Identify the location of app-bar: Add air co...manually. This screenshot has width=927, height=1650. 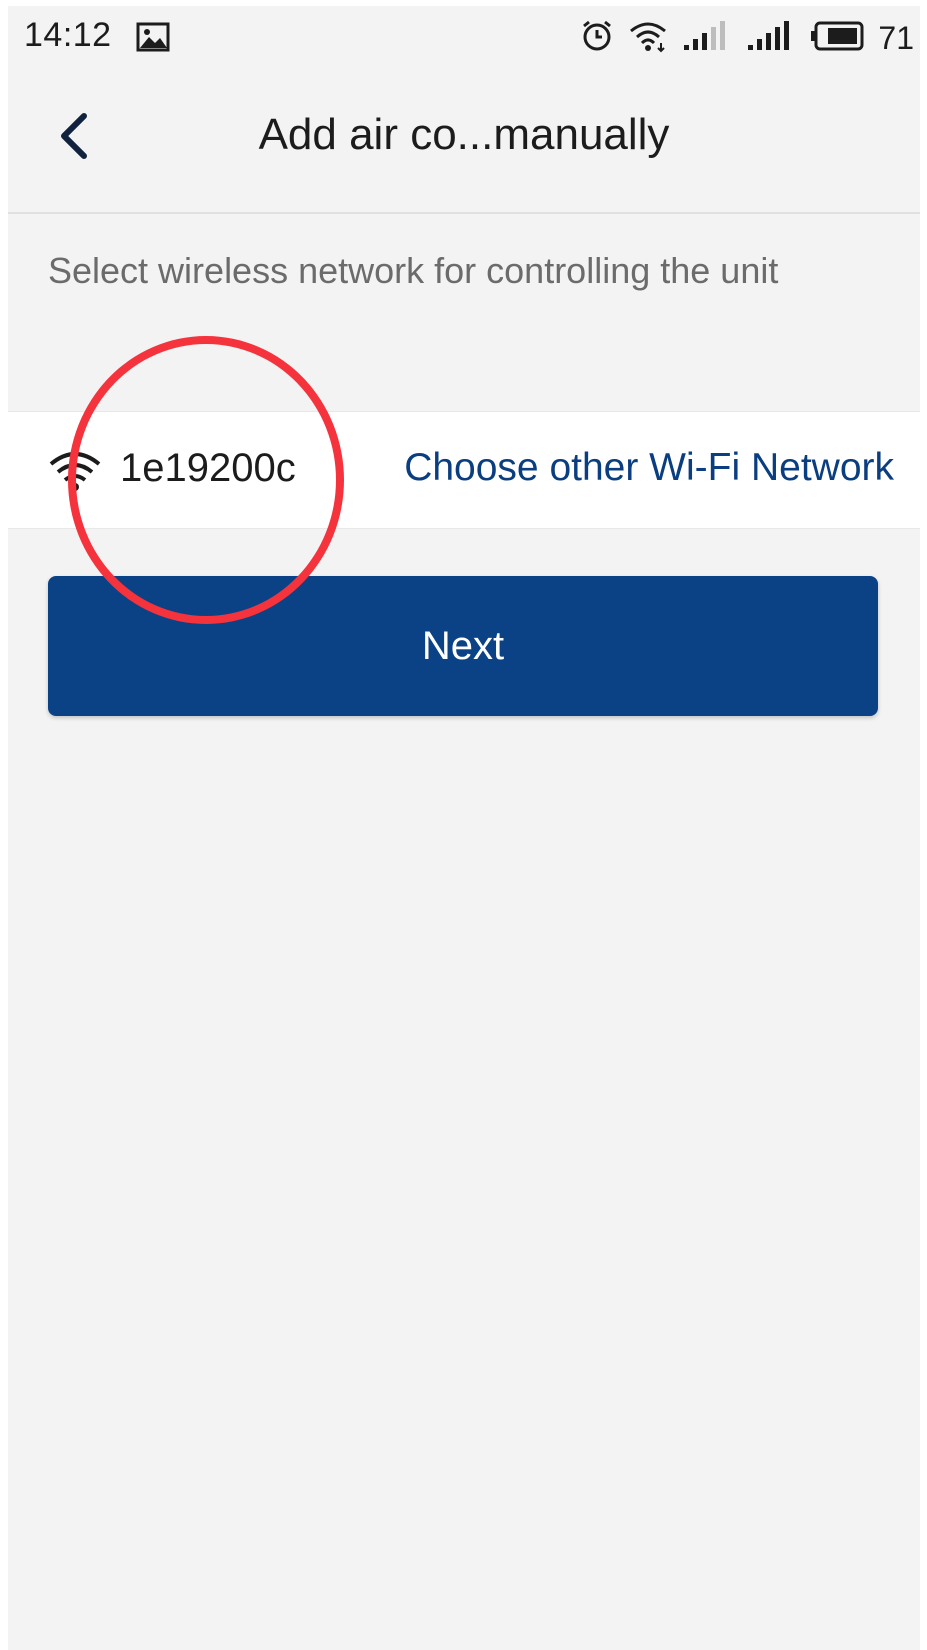
(464, 142).